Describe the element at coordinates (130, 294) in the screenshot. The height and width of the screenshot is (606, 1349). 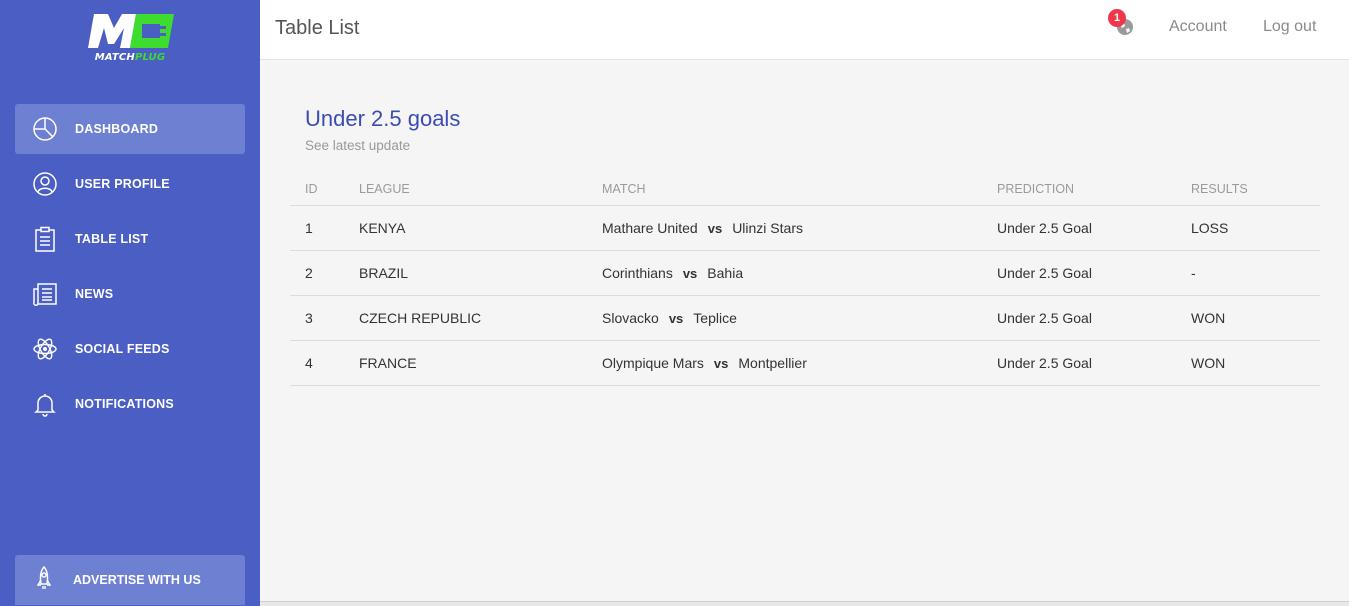
I see `sidebar-item-news: News` at that location.